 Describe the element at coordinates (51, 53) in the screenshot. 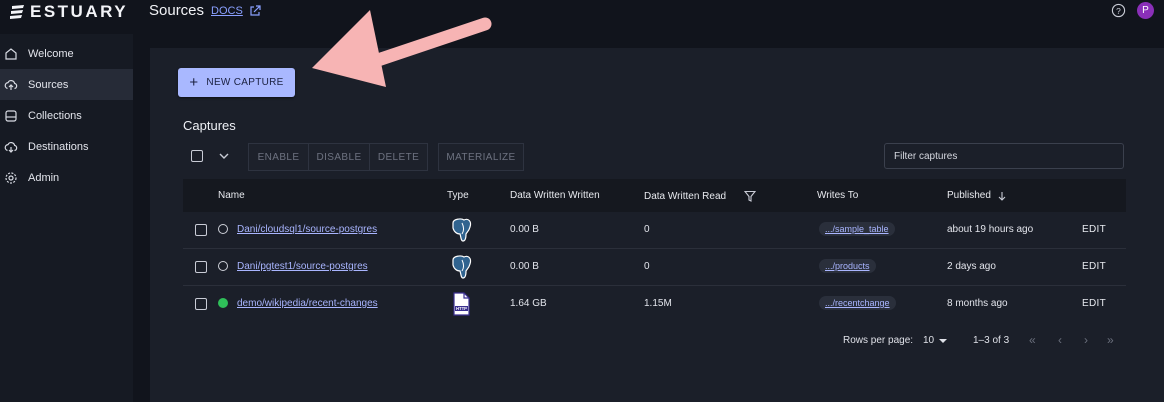

I see `sidebar-item-label: Welcome` at that location.